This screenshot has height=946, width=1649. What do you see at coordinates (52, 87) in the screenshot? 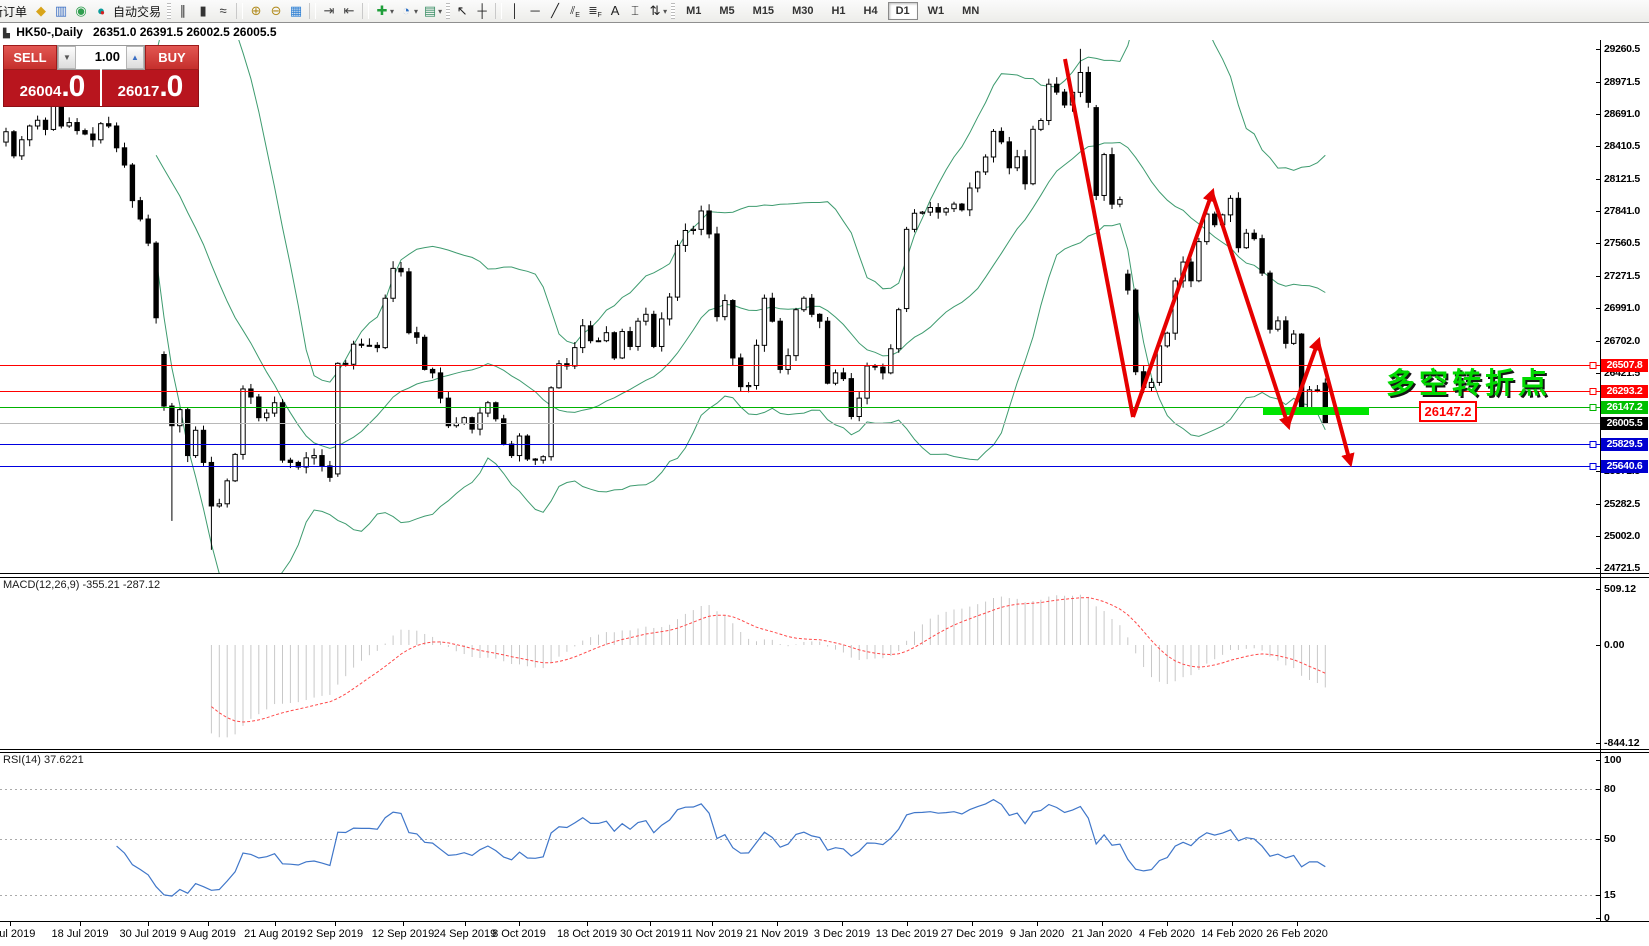
I see `sell-price: 26004.0` at bounding box center [52, 87].